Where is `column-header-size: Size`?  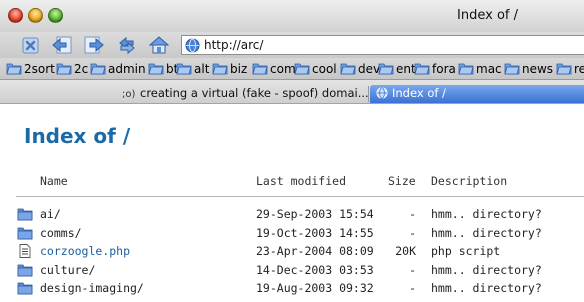
column-header-size: Size is located at coordinates (402, 181).